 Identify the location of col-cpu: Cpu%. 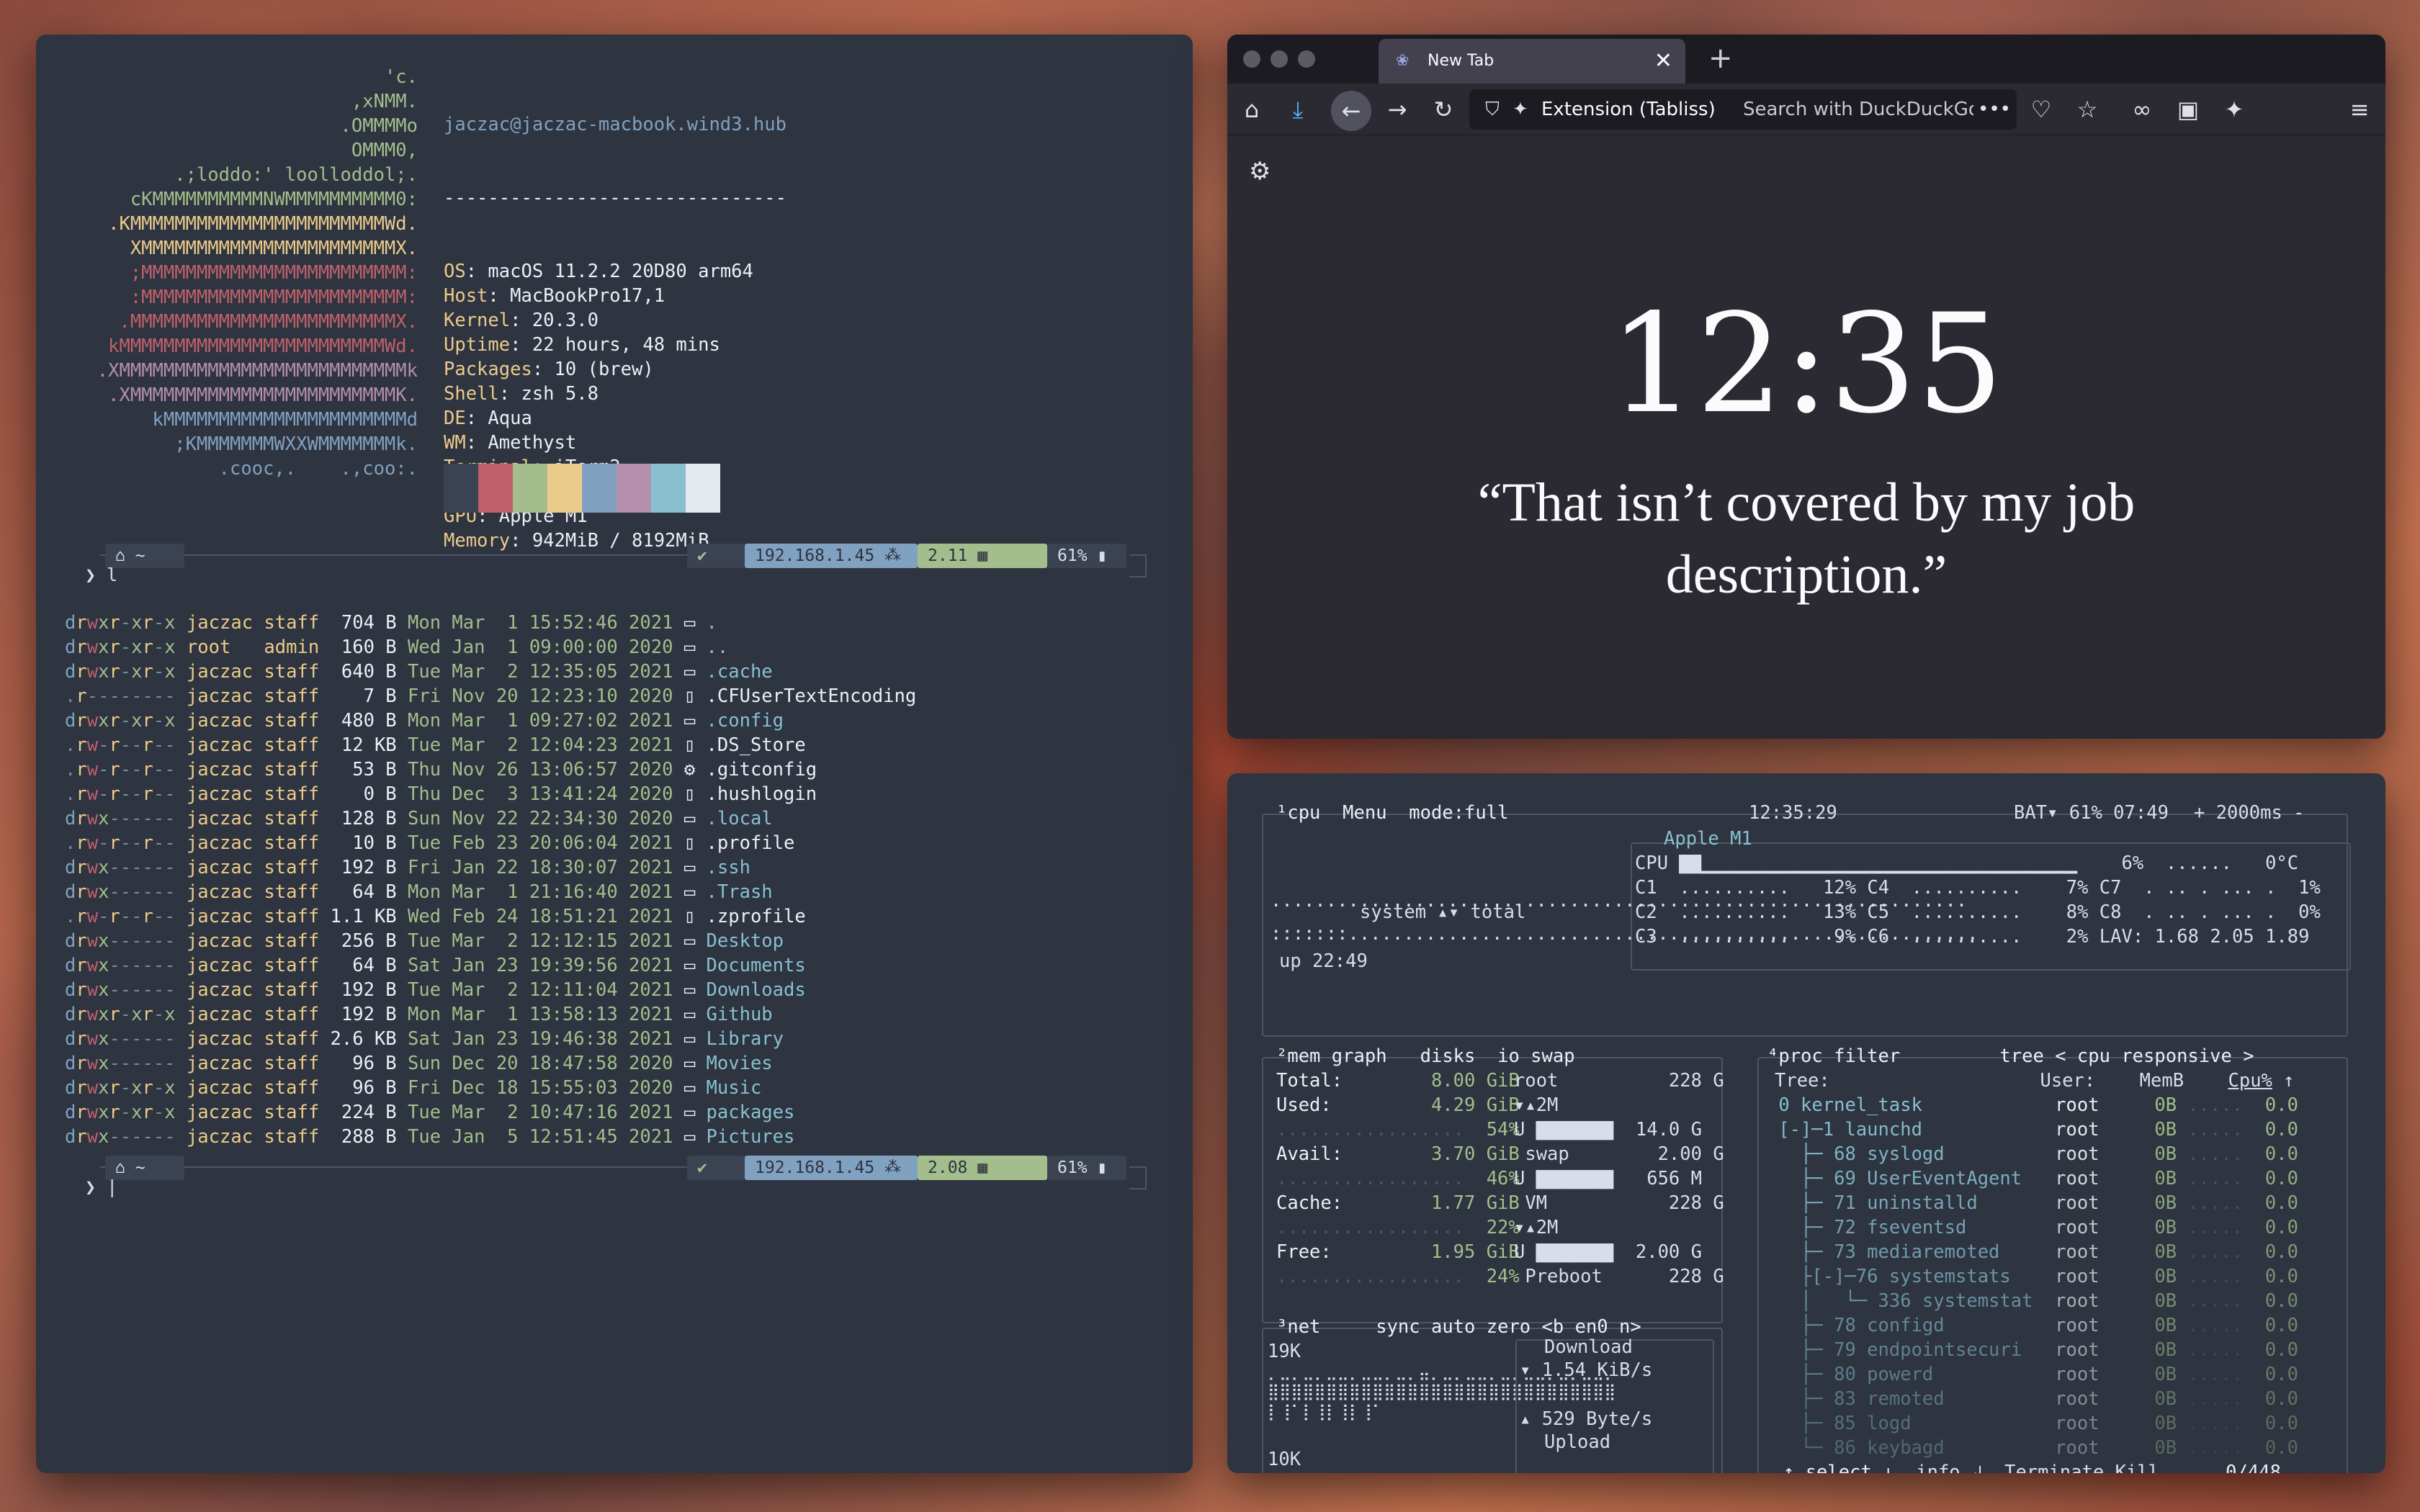
(2250, 1081).